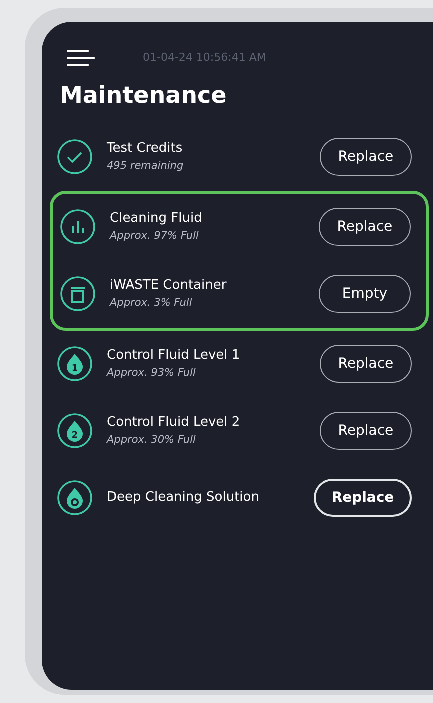 The width and height of the screenshot is (433, 703). Describe the element at coordinates (365, 294) in the screenshot. I see `action-button: Empty` at that location.